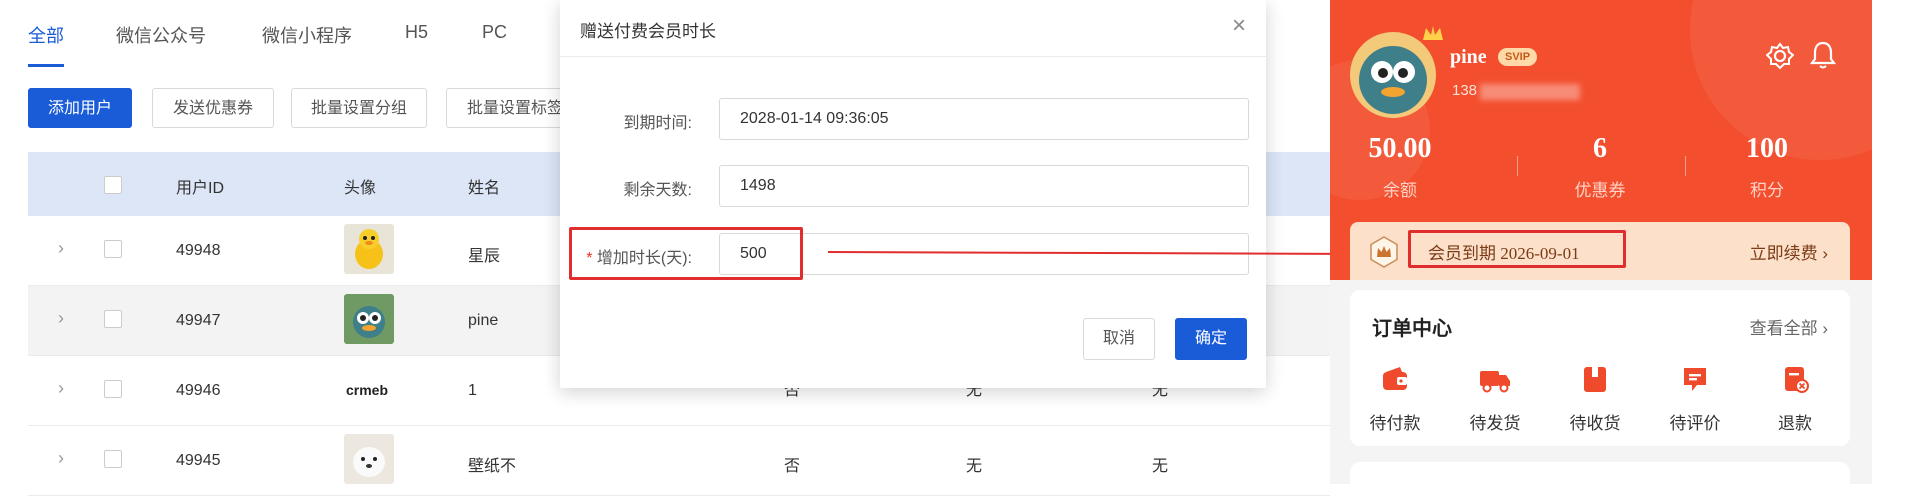  What do you see at coordinates (484, 188) in the screenshot?
I see `header-name: 姓名` at bounding box center [484, 188].